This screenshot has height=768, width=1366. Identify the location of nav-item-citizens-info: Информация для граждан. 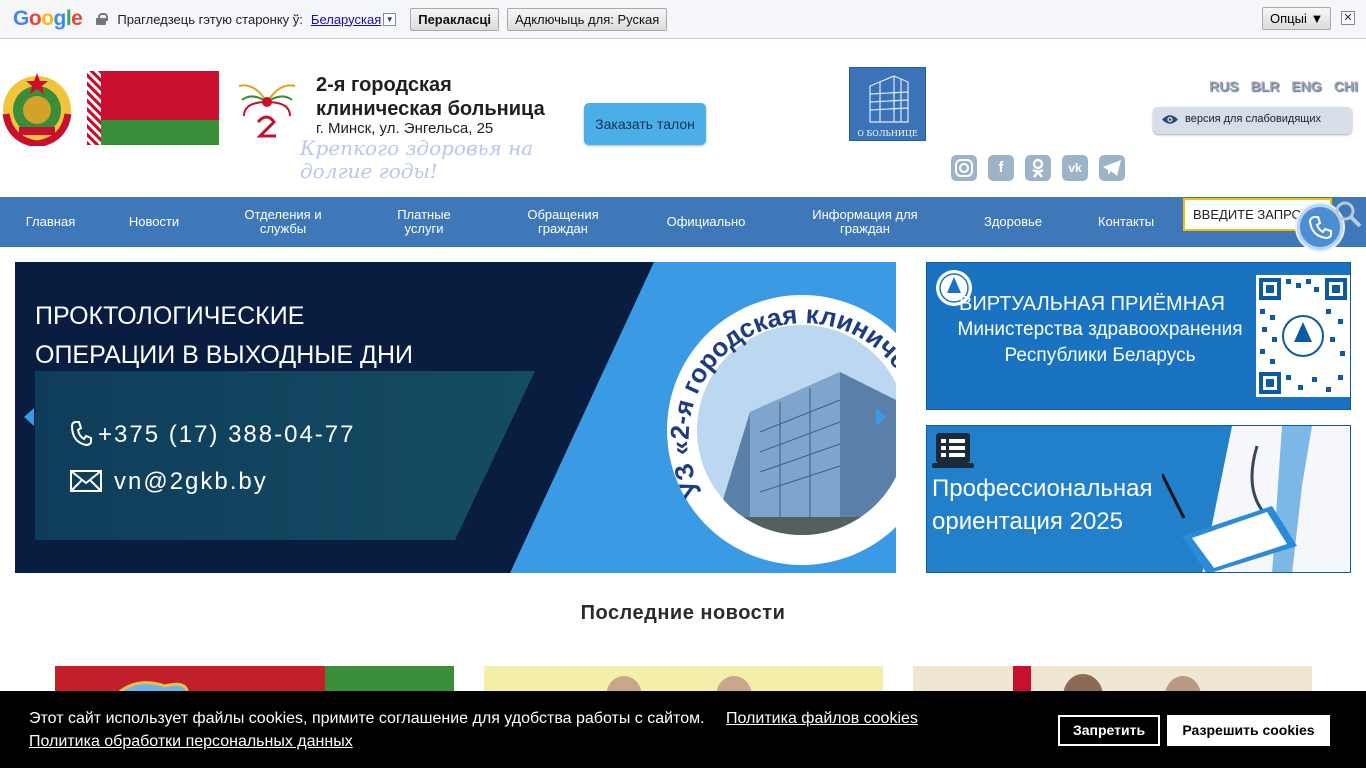
(865, 222).